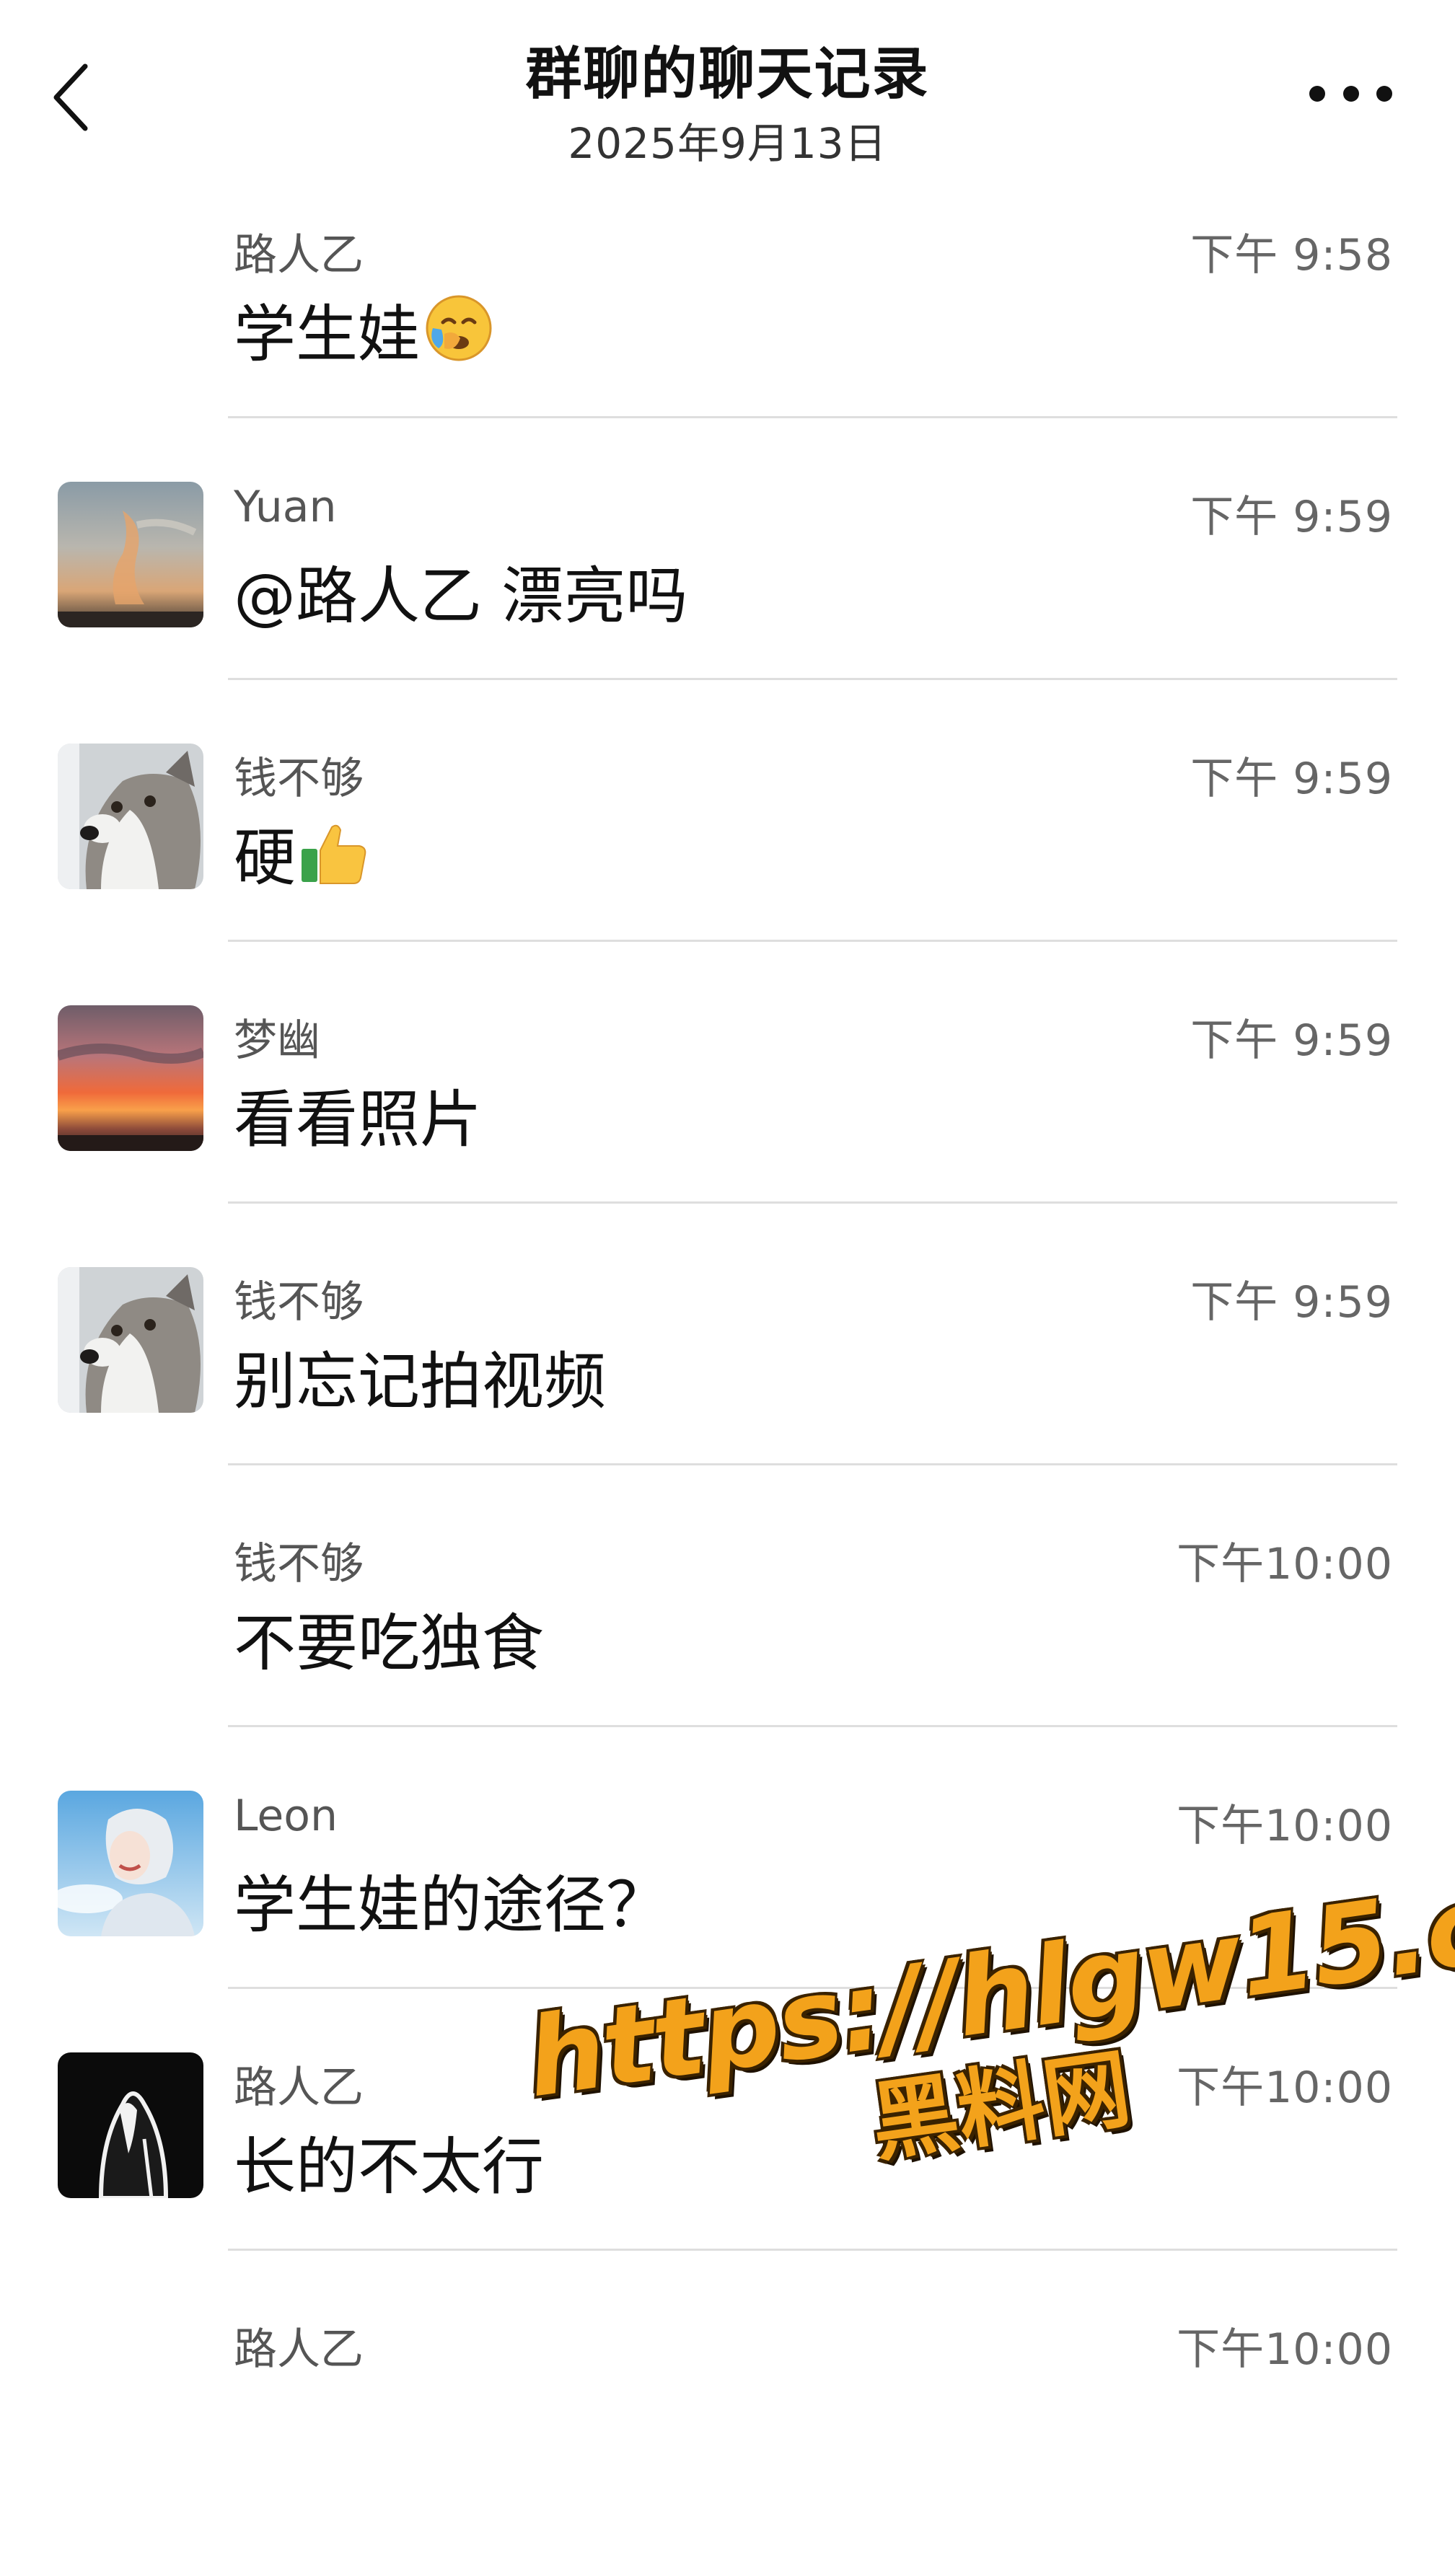  What do you see at coordinates (389, 1643) in the screenshot?
I see `message-text: 不要吃独食` at bounding box center [389, 1643].